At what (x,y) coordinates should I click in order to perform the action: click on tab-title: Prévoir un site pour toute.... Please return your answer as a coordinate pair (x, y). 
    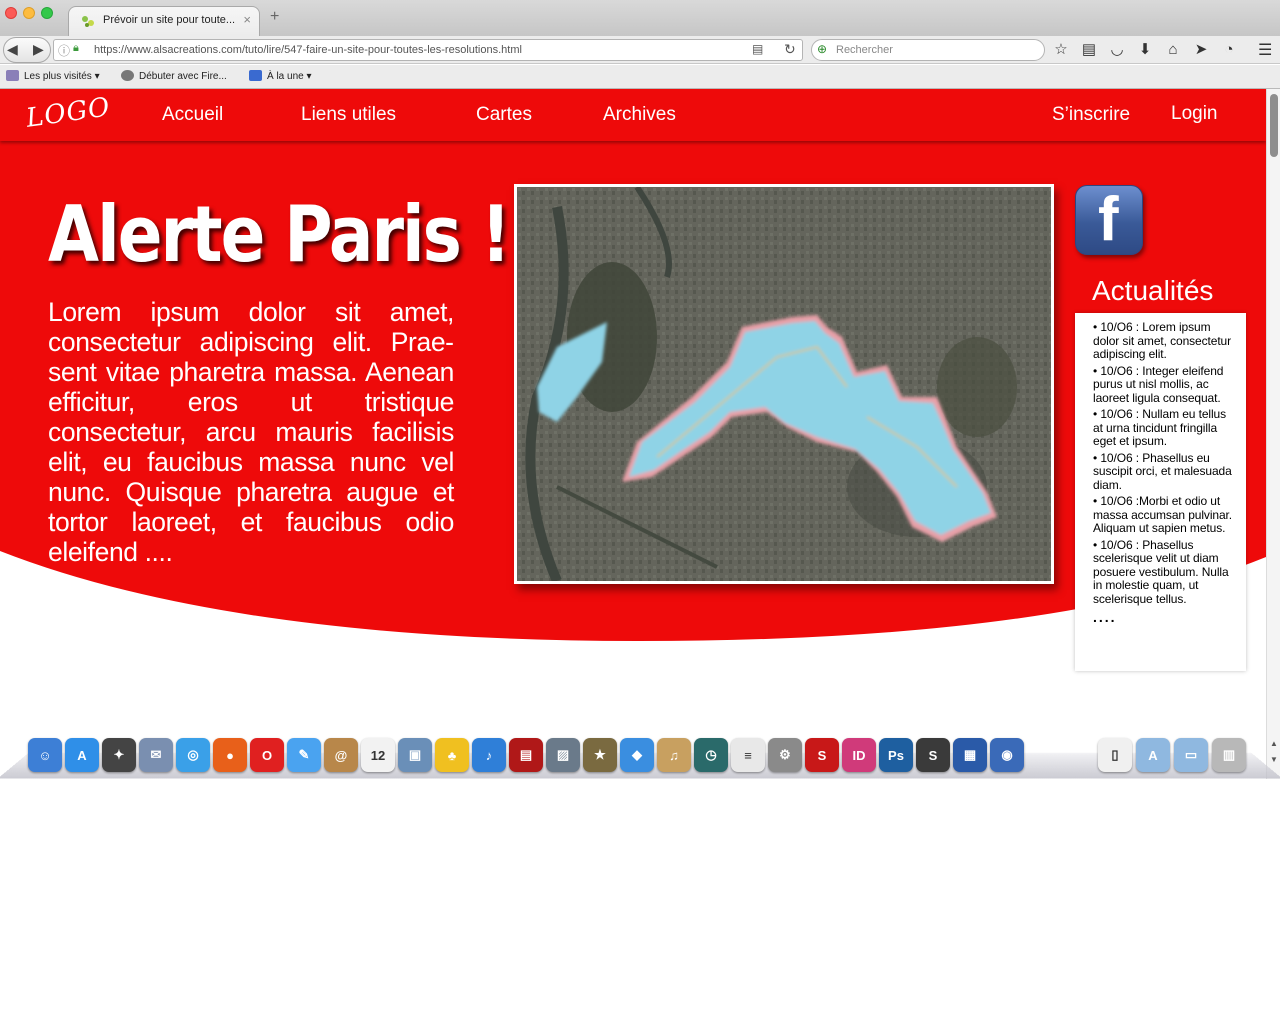
    Looking at the image, I should click on (169, 20).